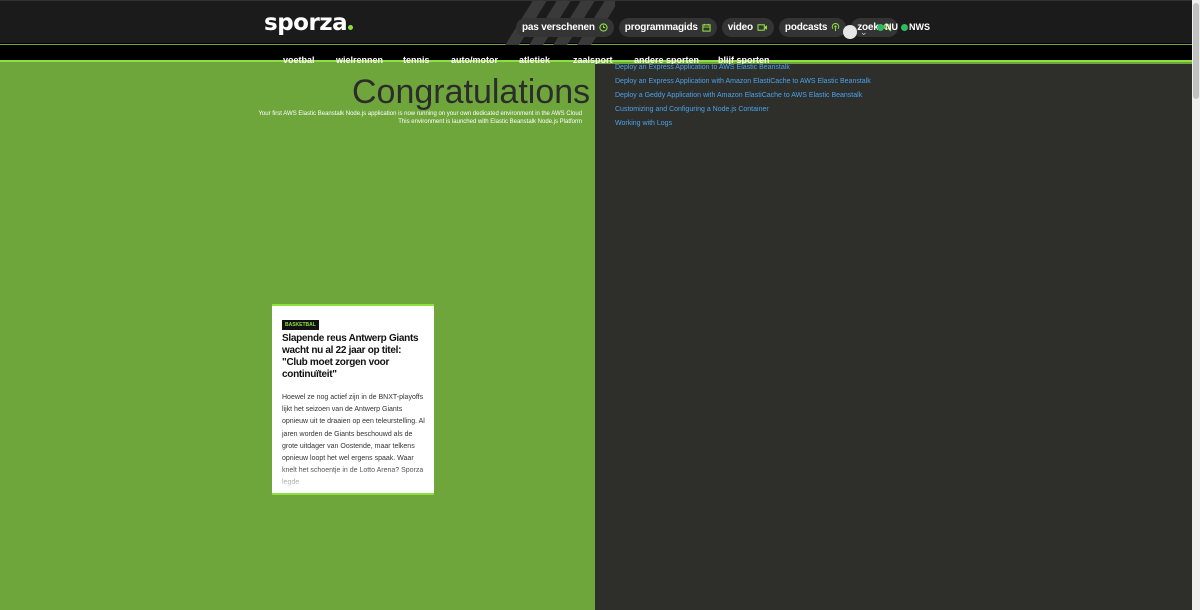 This screenshot has height=610, width=1200. Describe the element at coordinates (558, 27) in the screenshot. I see `nav-label: pas verschenen` at that location.